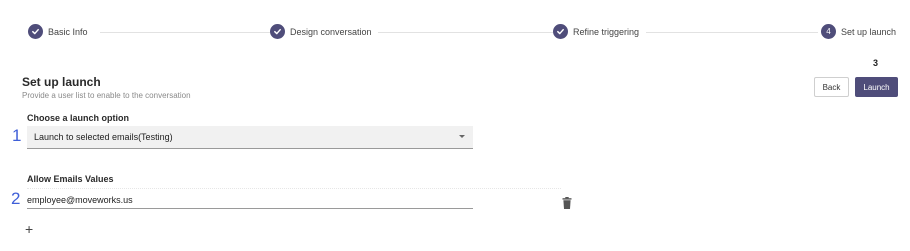 This screenshot has width=910, height=251. What do you see at coordinates (606, 31) in the screenshot?
I see `step-label: Refine triggering` at bounding box center [606, 31].